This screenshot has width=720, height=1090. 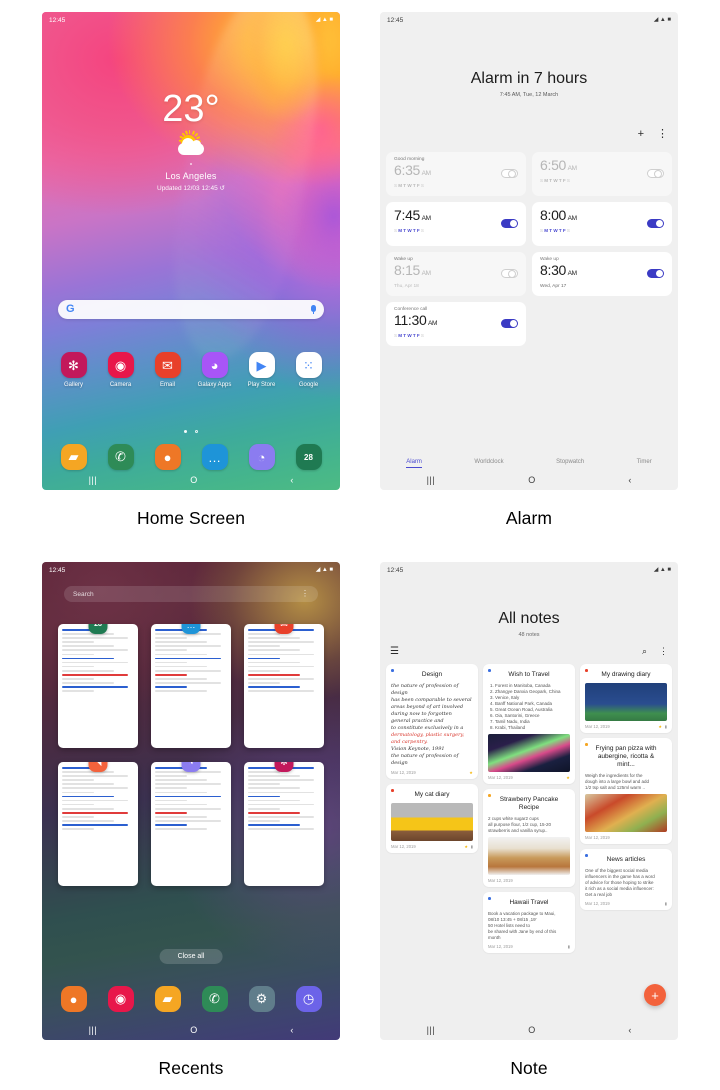 I want to click on alarm-card: Wake up 8:15 AM Thu, Apr 18, so click(x=456, y=274).